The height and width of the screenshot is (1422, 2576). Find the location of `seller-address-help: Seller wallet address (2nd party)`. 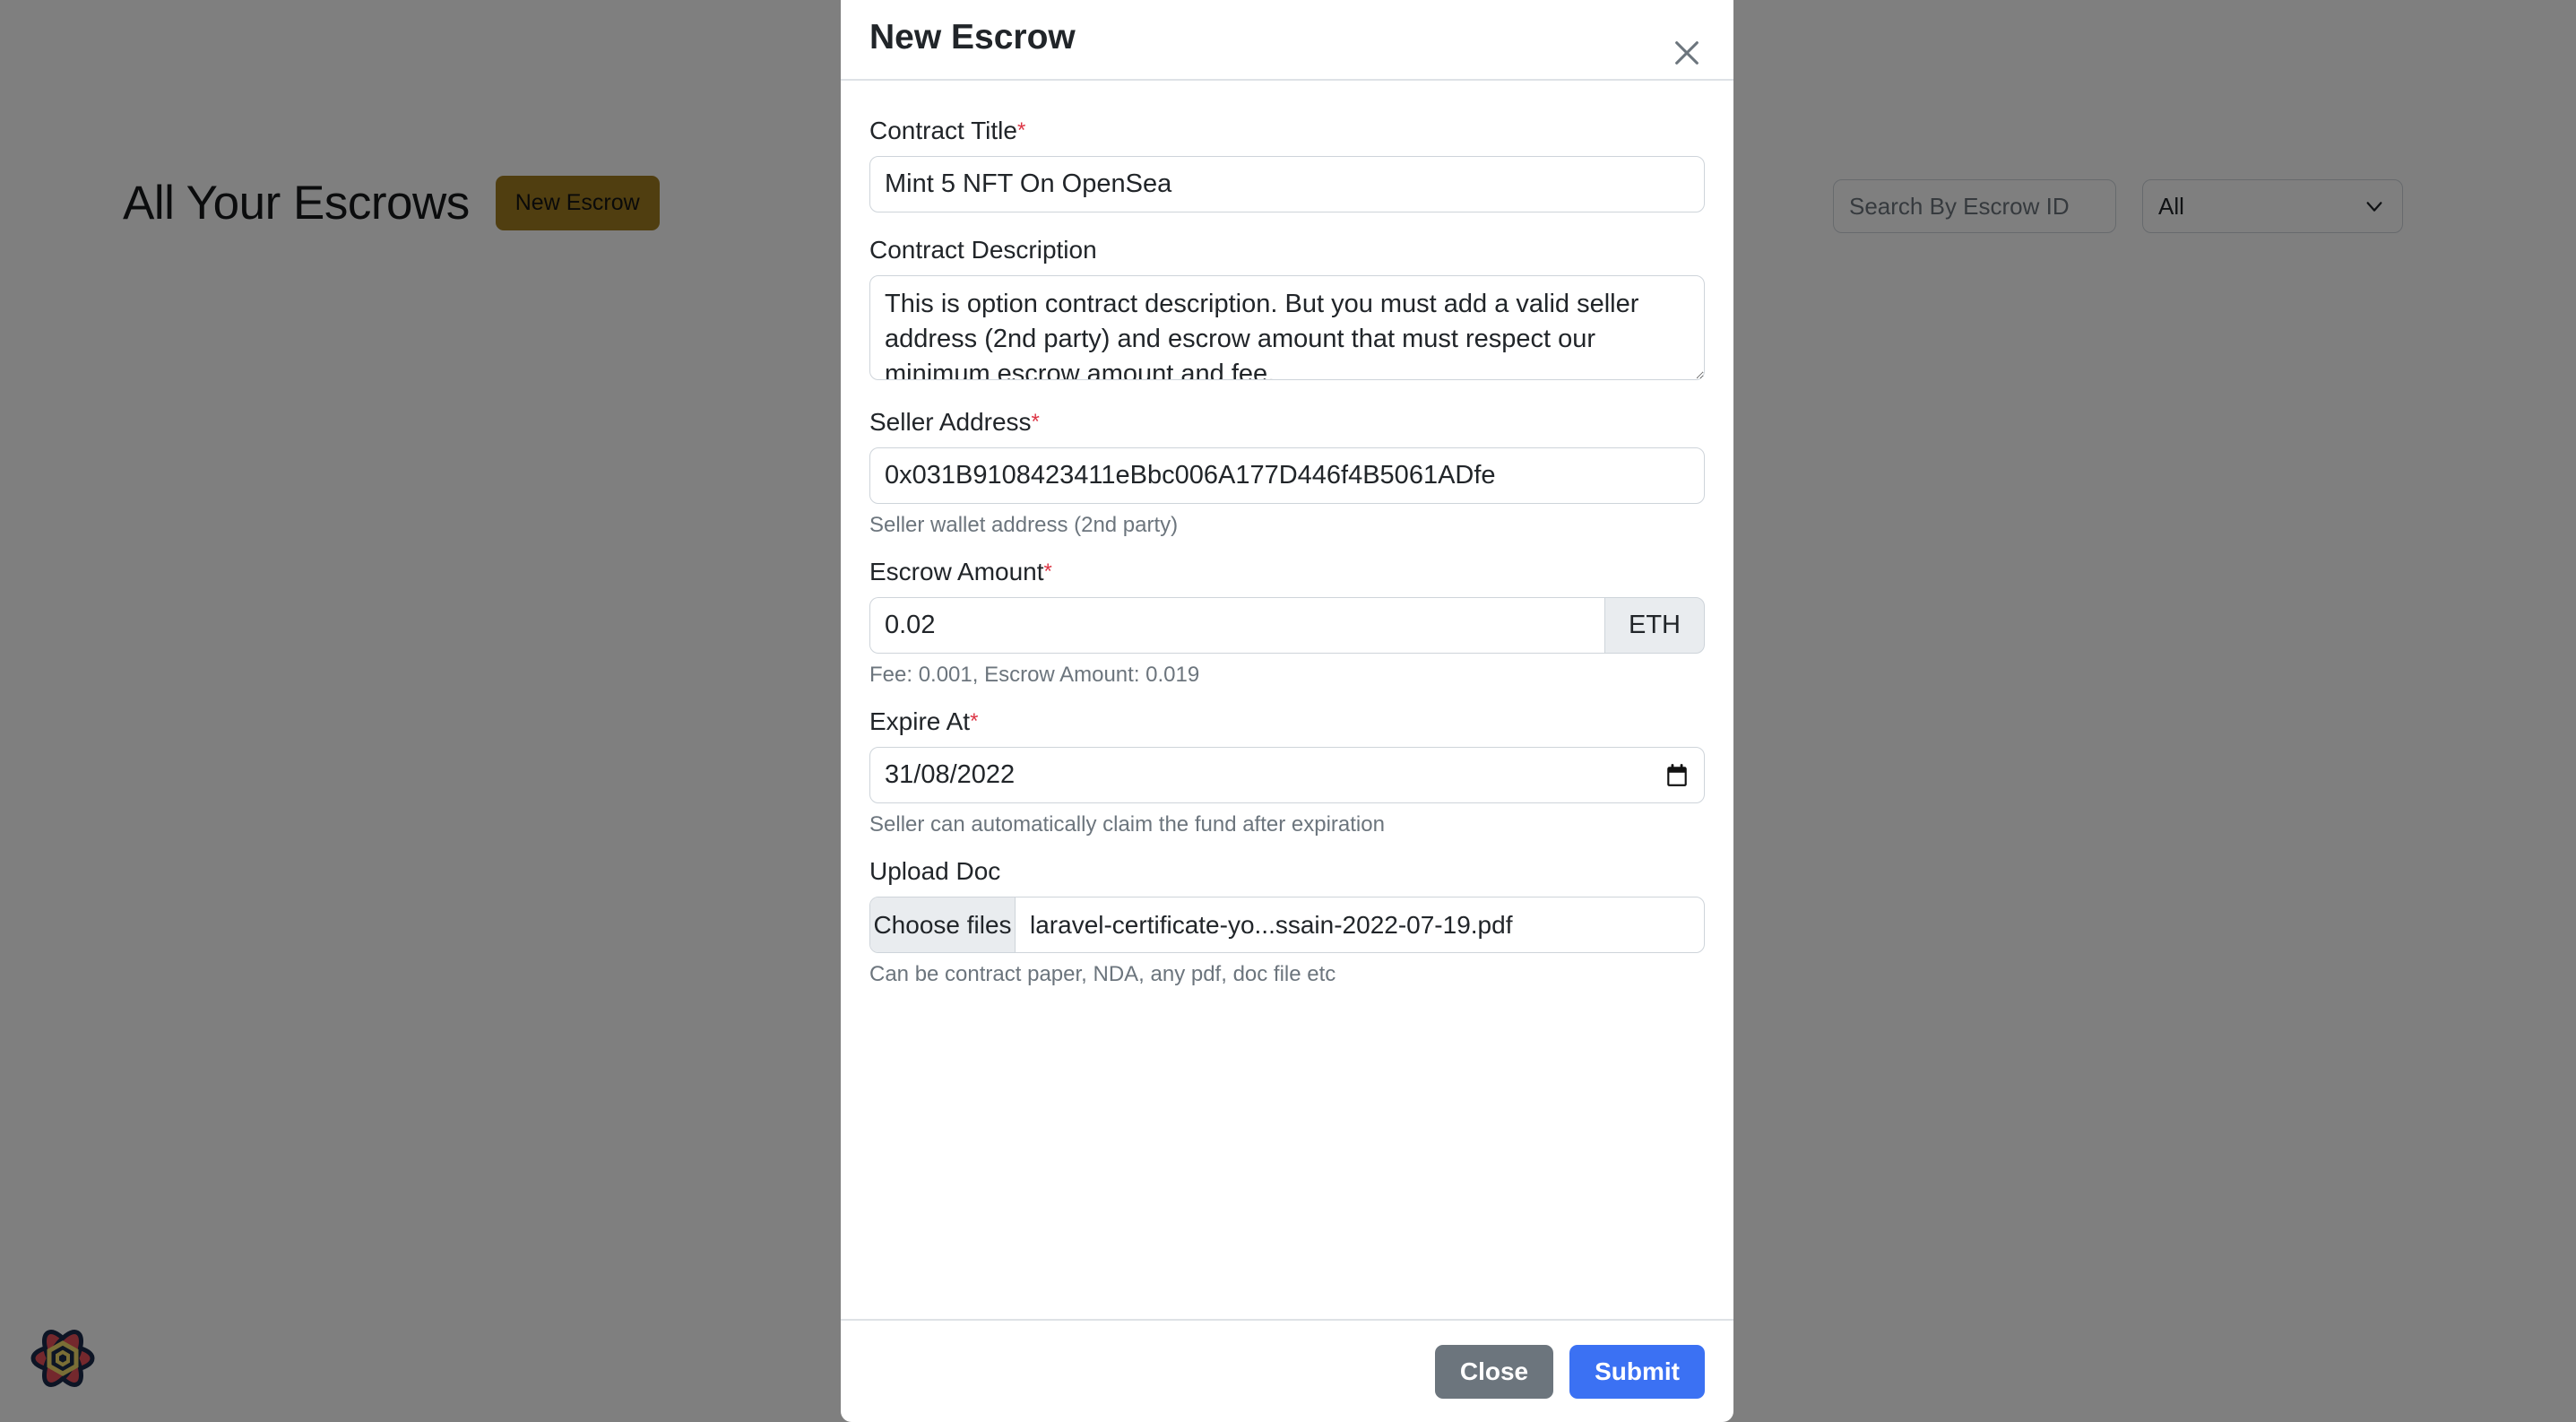

seller-address-help: Seller wallet address (2nd party) is located at coordinates (1024, 525).